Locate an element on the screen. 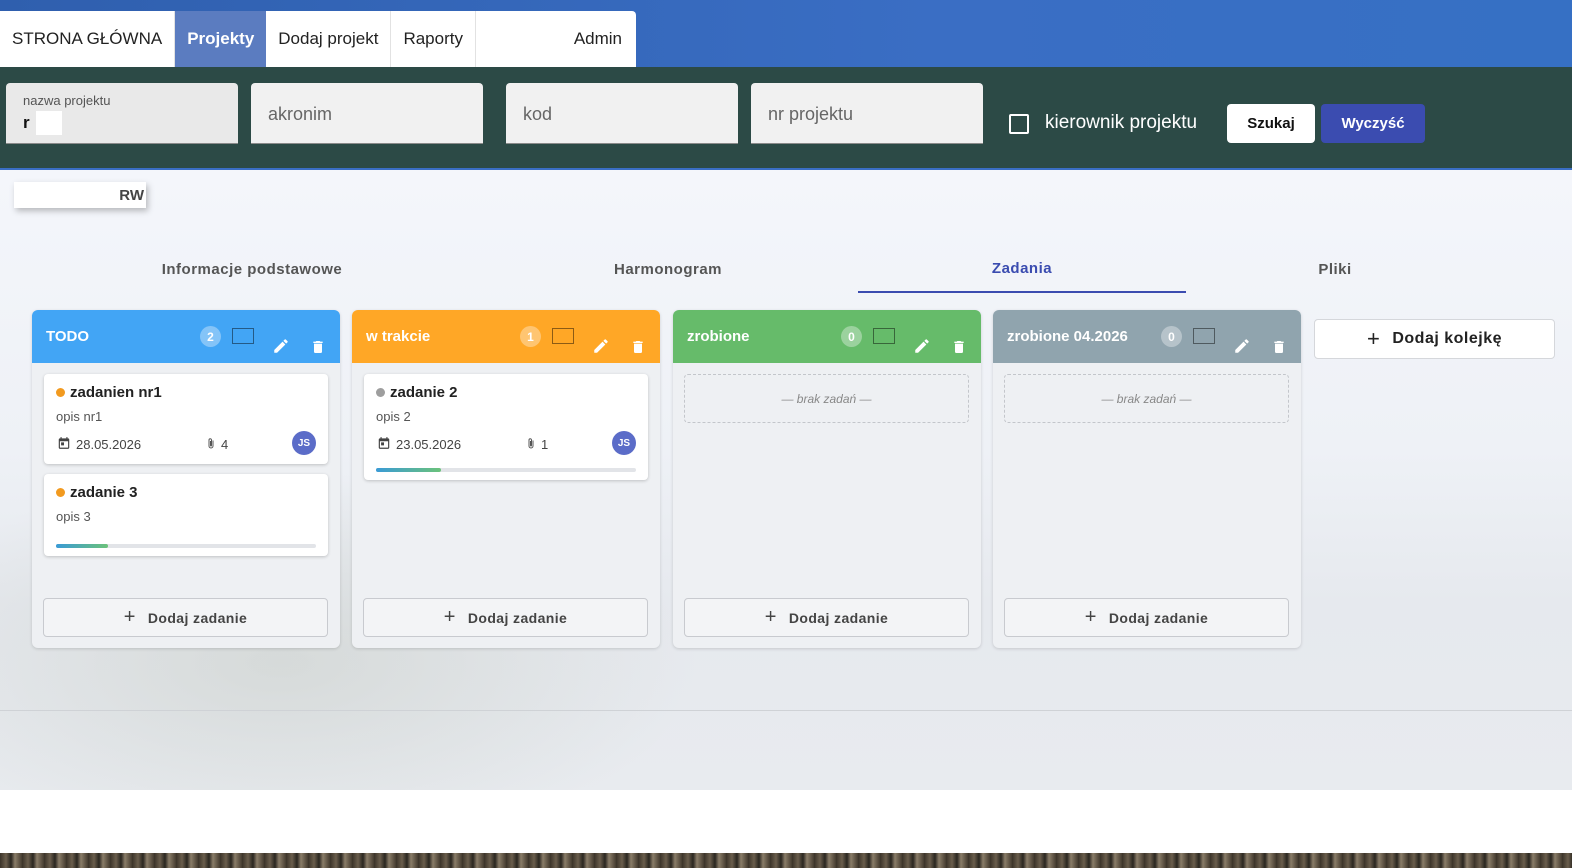  project-name-field: nazwa projektu r is located at coordinates (122, 113).